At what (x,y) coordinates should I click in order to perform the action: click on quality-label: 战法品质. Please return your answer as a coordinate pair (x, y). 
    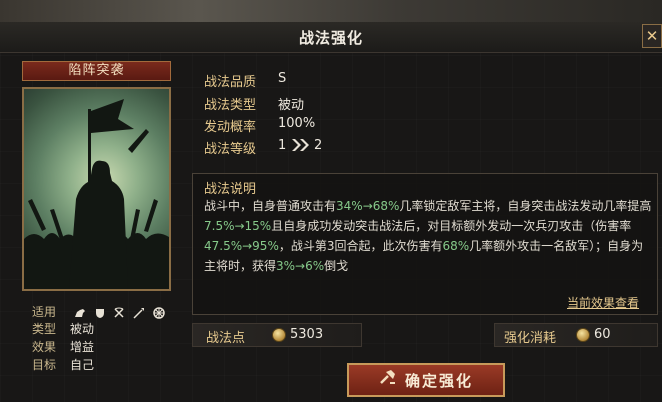
    Looking at the image, I should click on (230, 82).